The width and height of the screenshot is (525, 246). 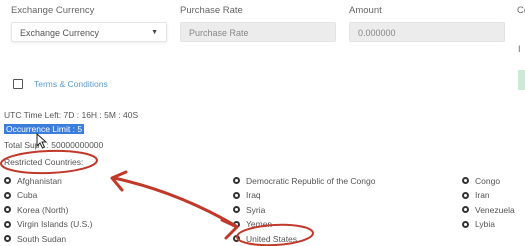 I want to click on united-states-circle, so click(x=275, y=234).